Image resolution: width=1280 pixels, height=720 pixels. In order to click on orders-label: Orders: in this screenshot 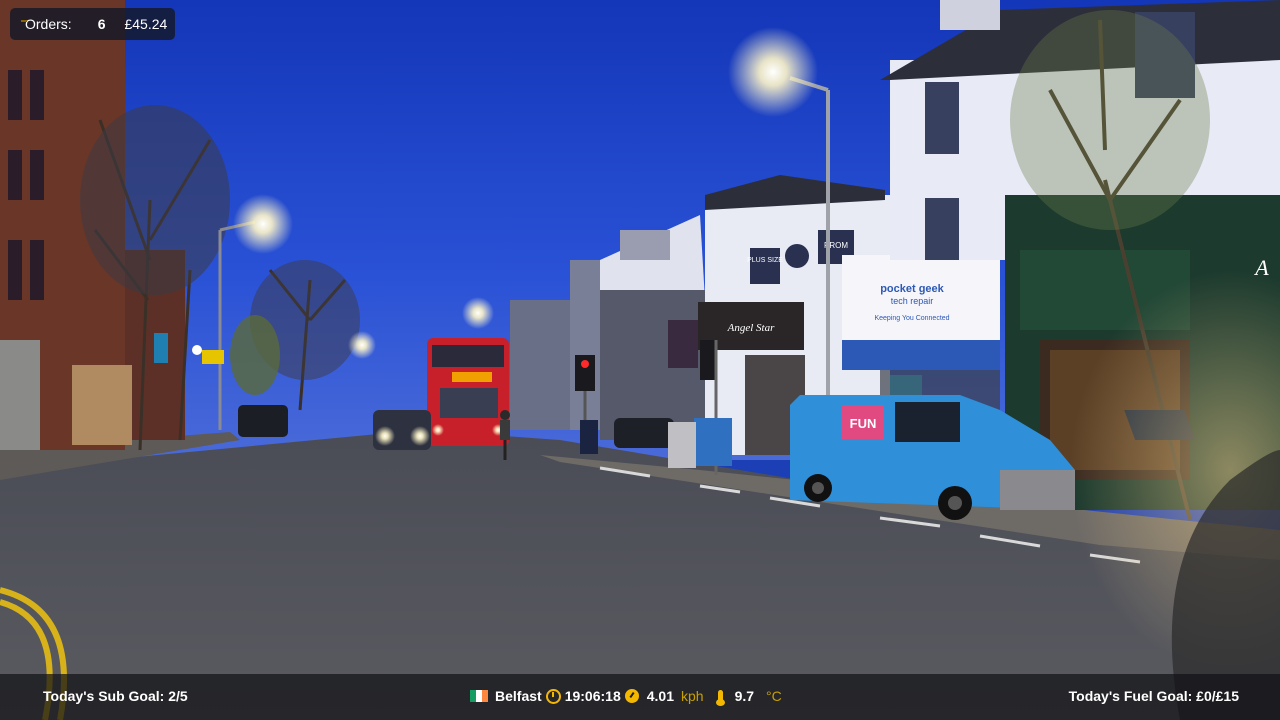, I will do `click(48, 24)`.